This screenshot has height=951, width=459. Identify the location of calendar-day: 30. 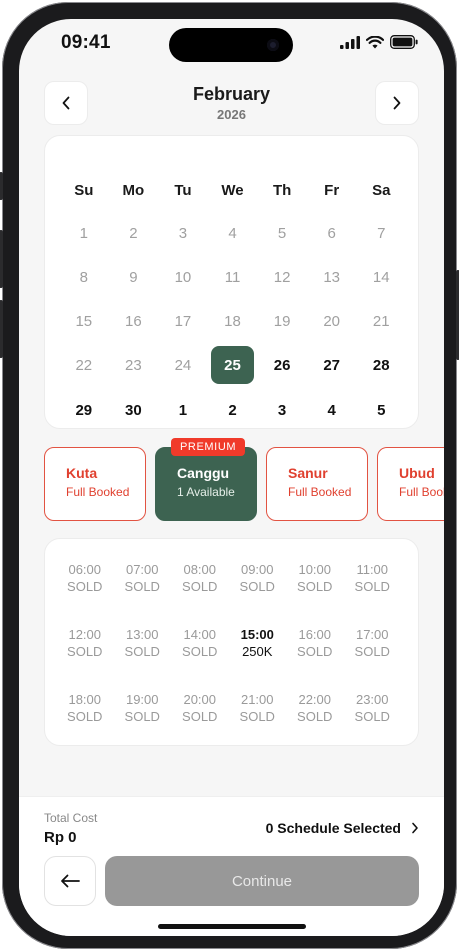
(134, 410).